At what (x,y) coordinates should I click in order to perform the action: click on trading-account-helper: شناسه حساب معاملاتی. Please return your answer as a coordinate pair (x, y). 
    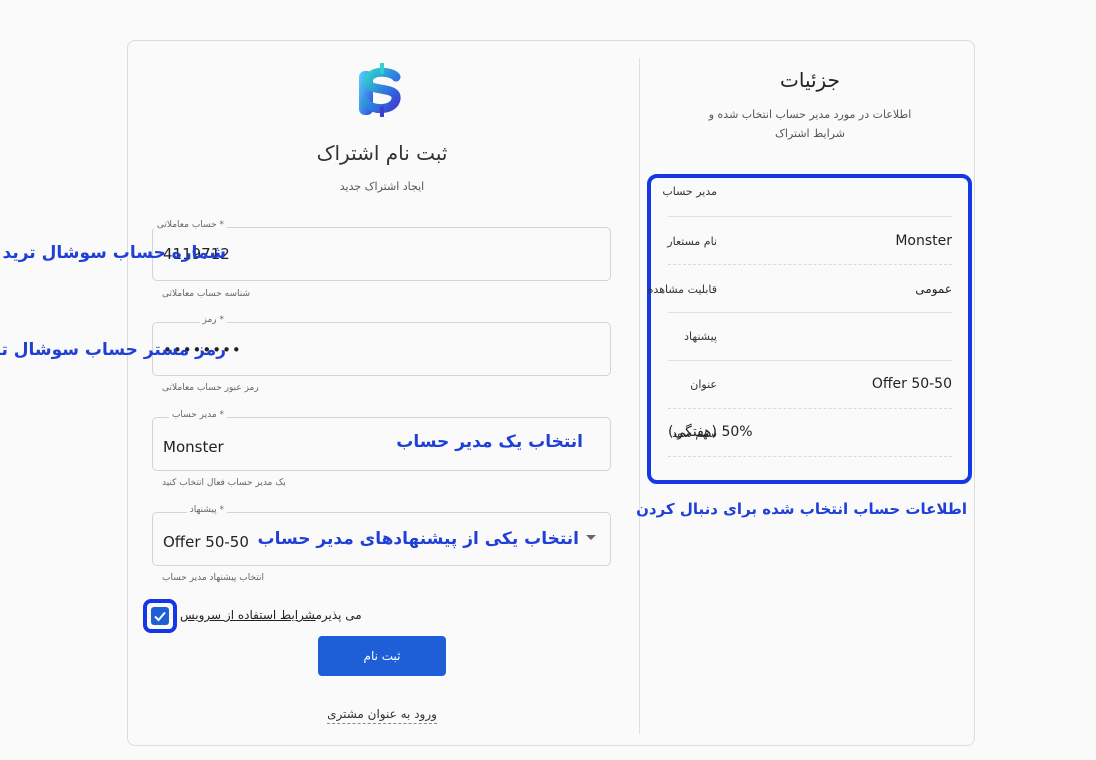
    Looking at the image, I should click on (206, 294).